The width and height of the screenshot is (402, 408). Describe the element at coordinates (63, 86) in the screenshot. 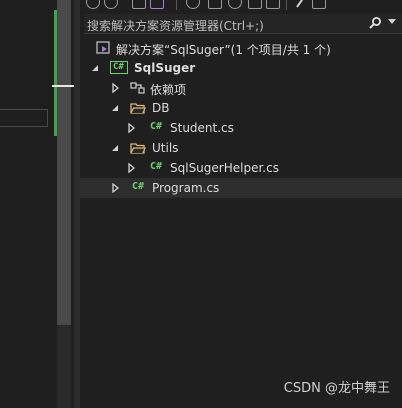

I see `scroll-position-marker` at that location.